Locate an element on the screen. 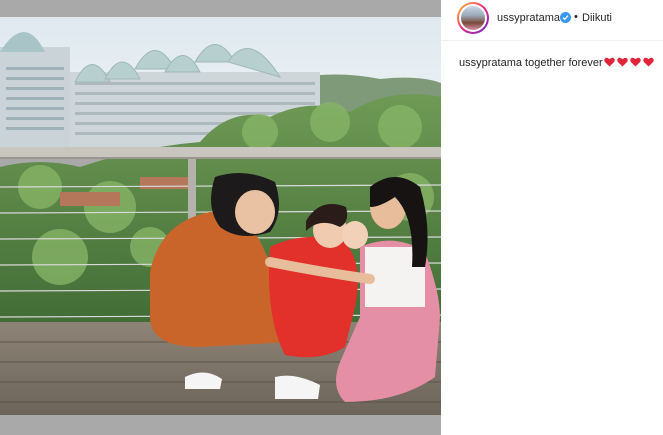 The width and height of the screenshot is (663, 435). caption-text: together forever is located at coordinates (564, 63).